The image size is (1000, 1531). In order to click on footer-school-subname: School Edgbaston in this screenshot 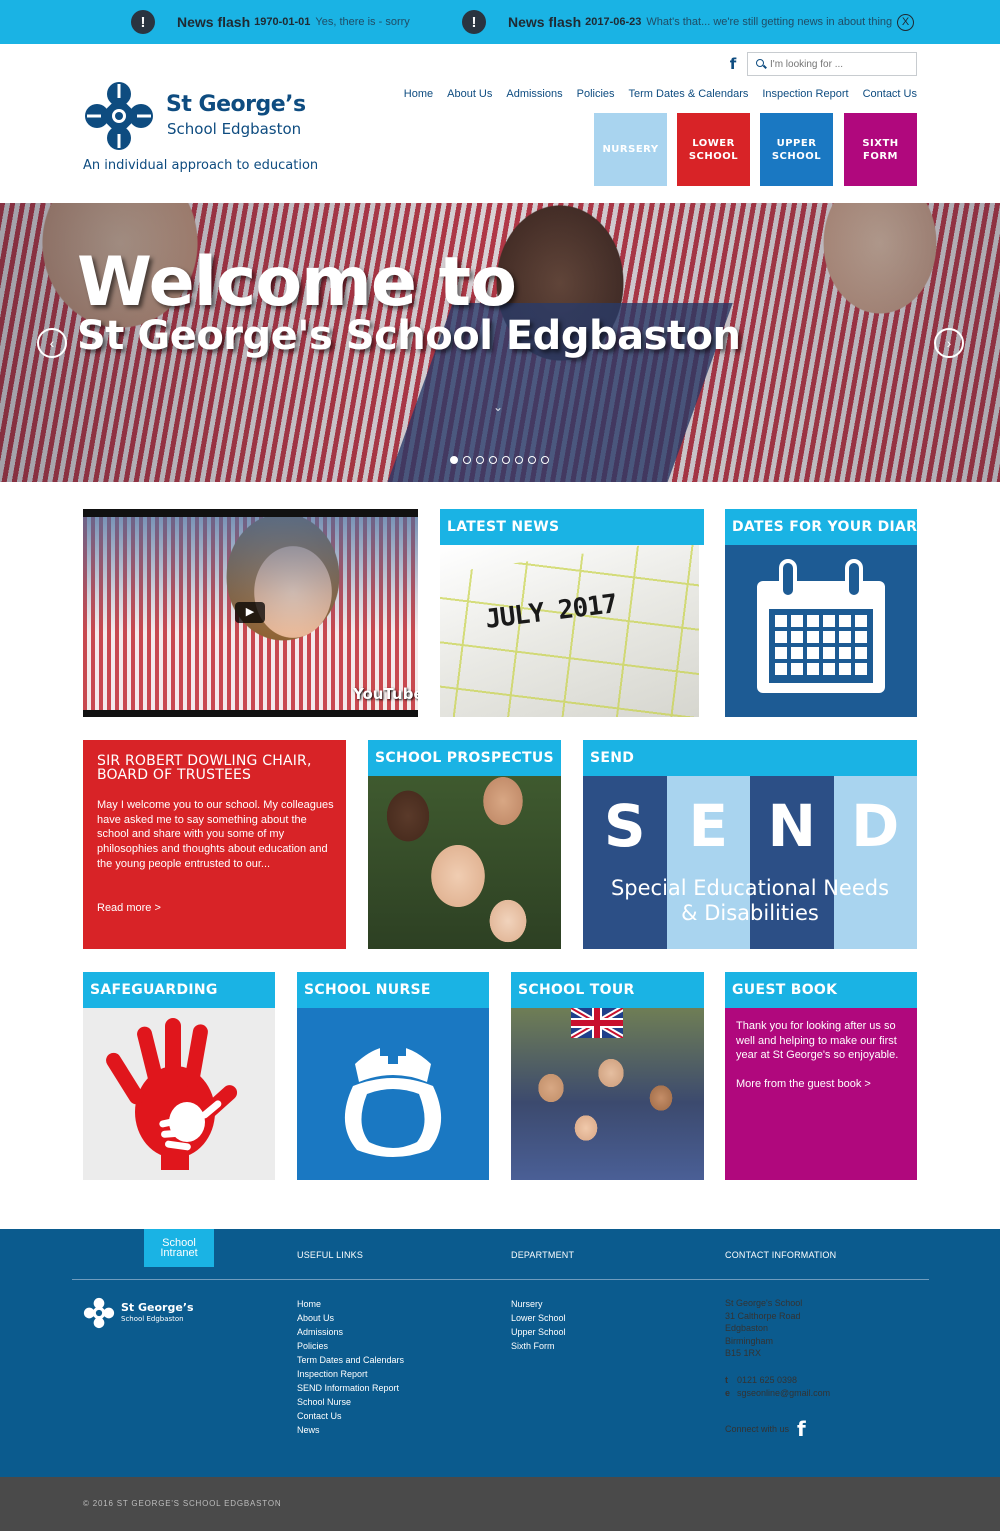, I will do `click(152, 1319)`.